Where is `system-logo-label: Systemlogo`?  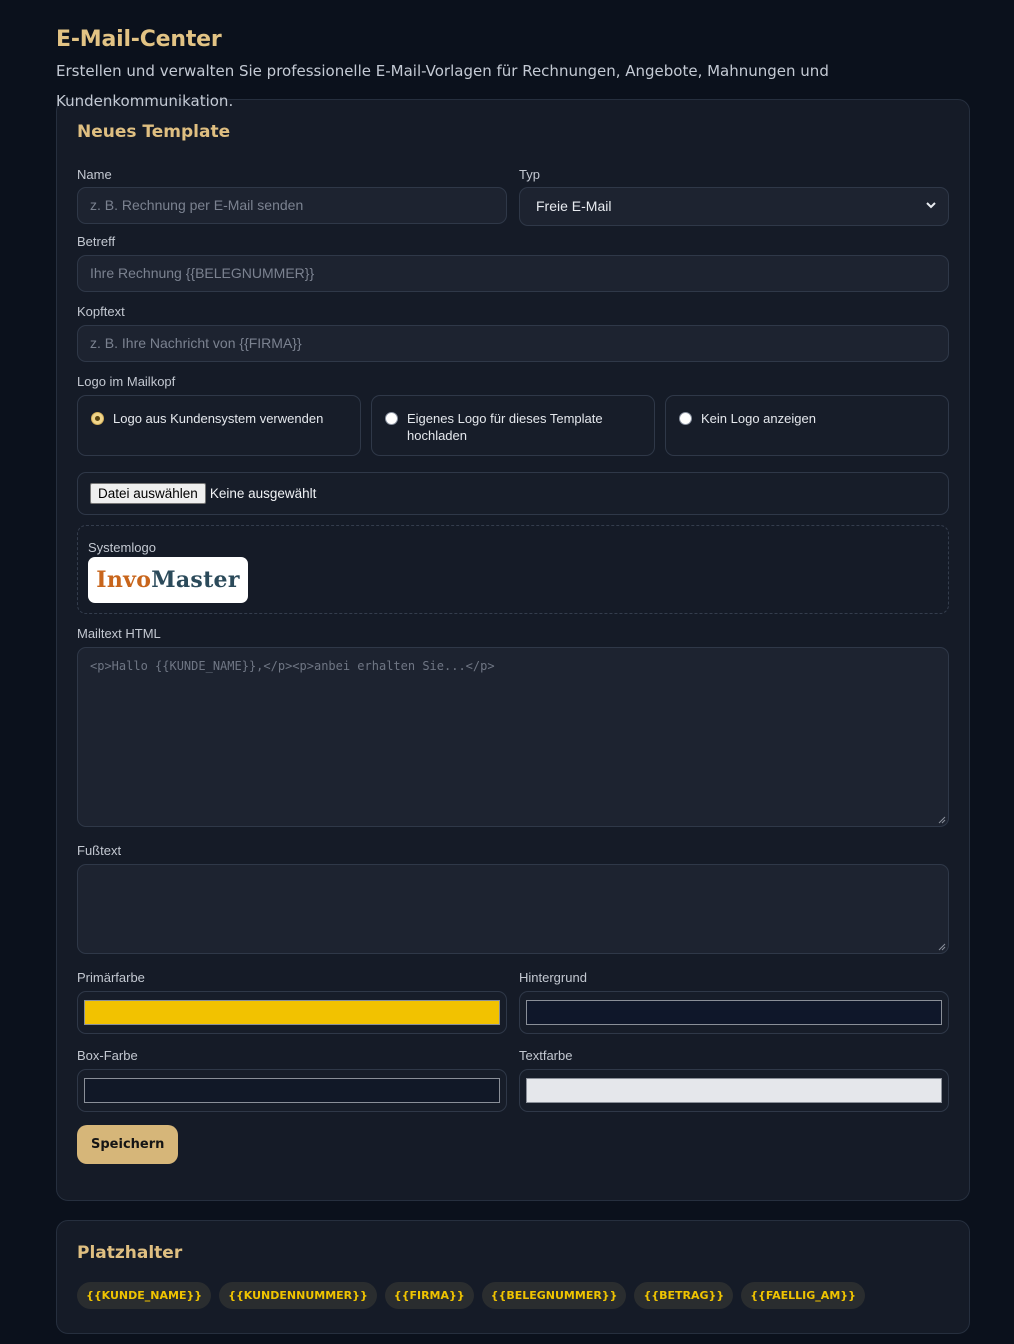
system-logo-label: Systemlogo is located at coordinates (122, 547).